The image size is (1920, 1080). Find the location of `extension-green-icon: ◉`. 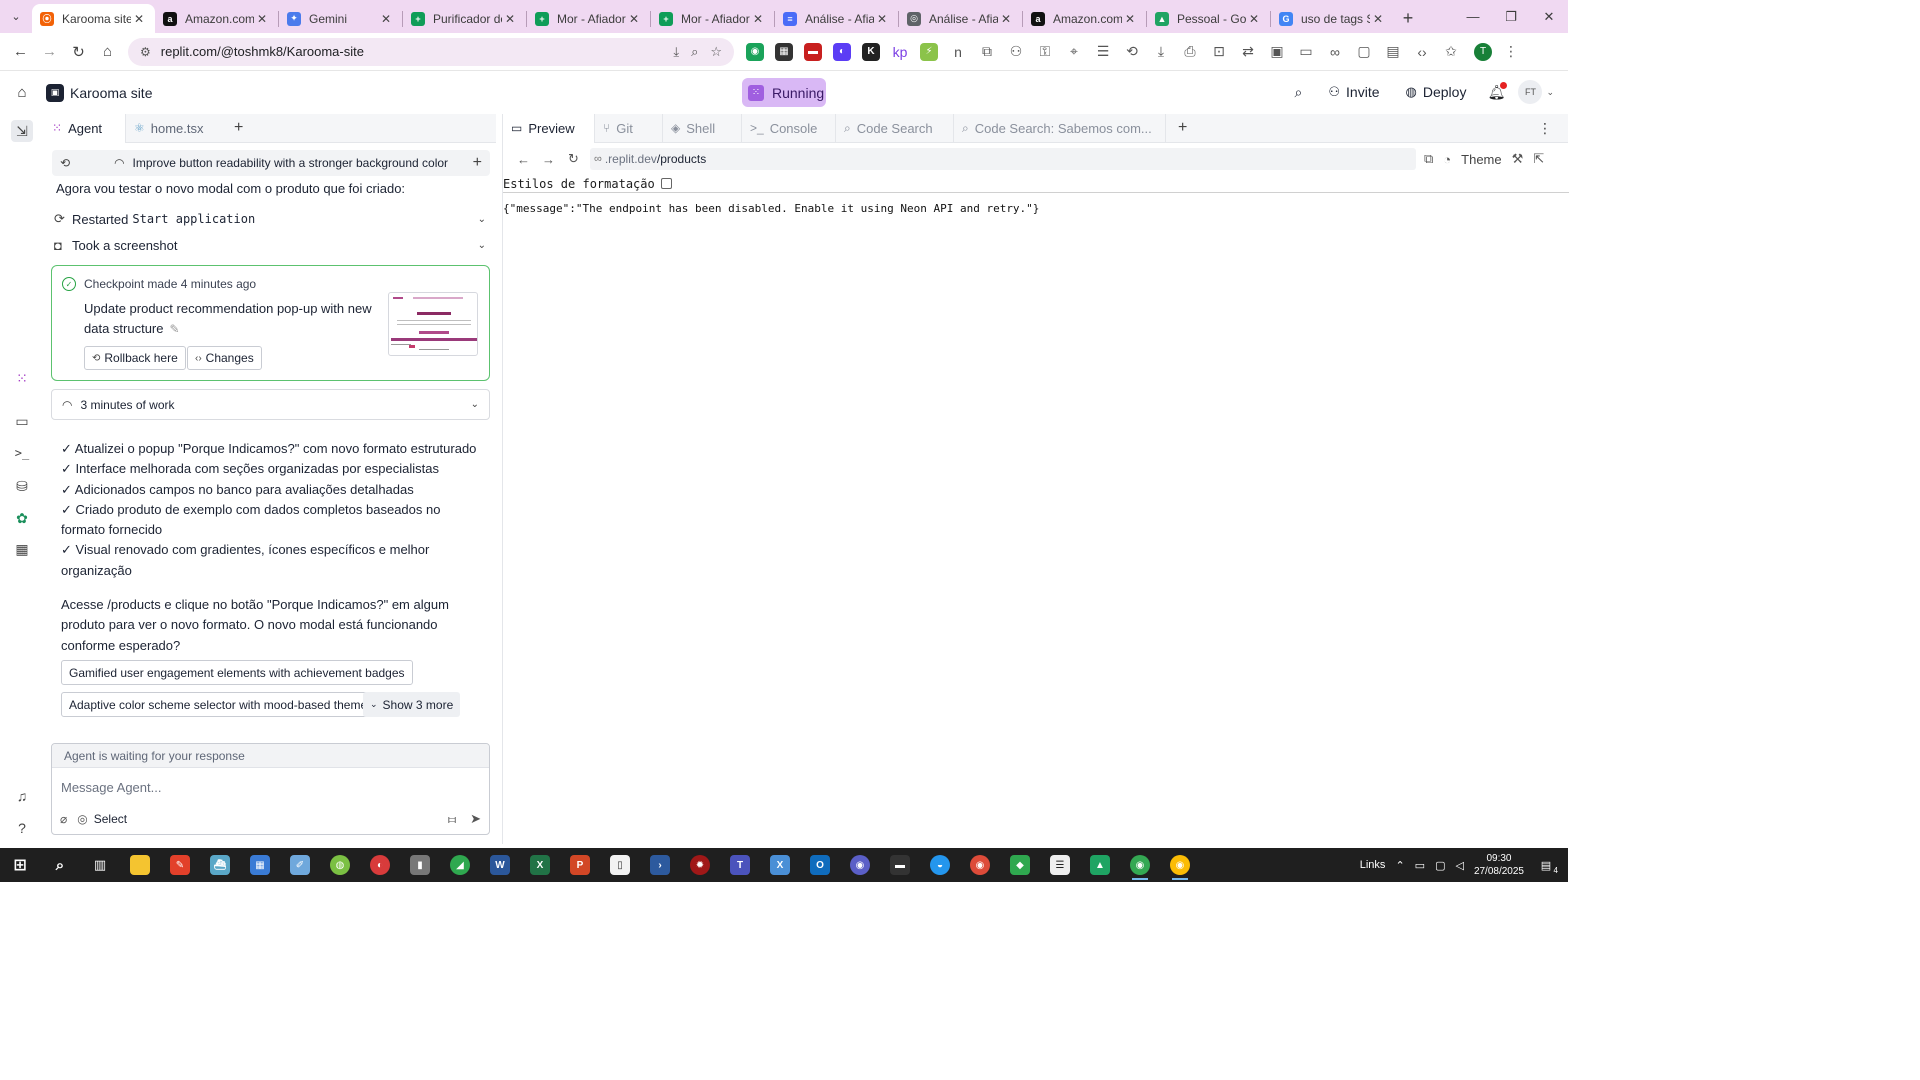

extension-green-icon: ◉ is located at coordinates (755, 51).